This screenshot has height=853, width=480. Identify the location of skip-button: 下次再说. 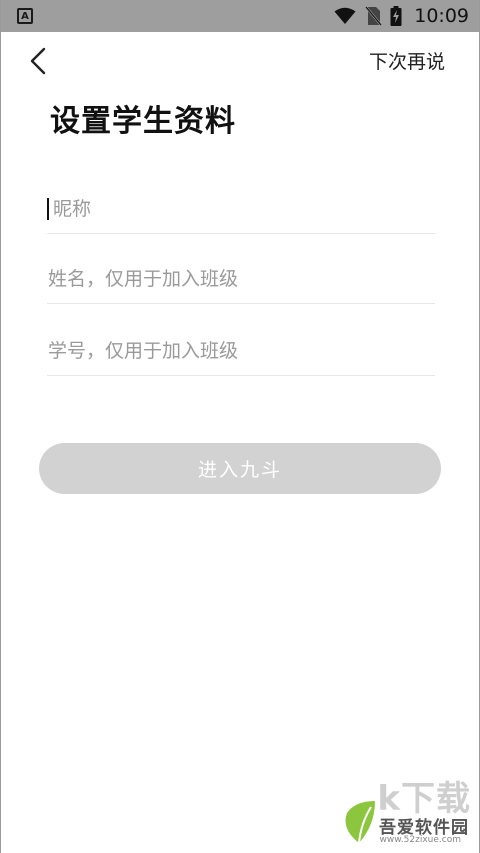
(407, 60).